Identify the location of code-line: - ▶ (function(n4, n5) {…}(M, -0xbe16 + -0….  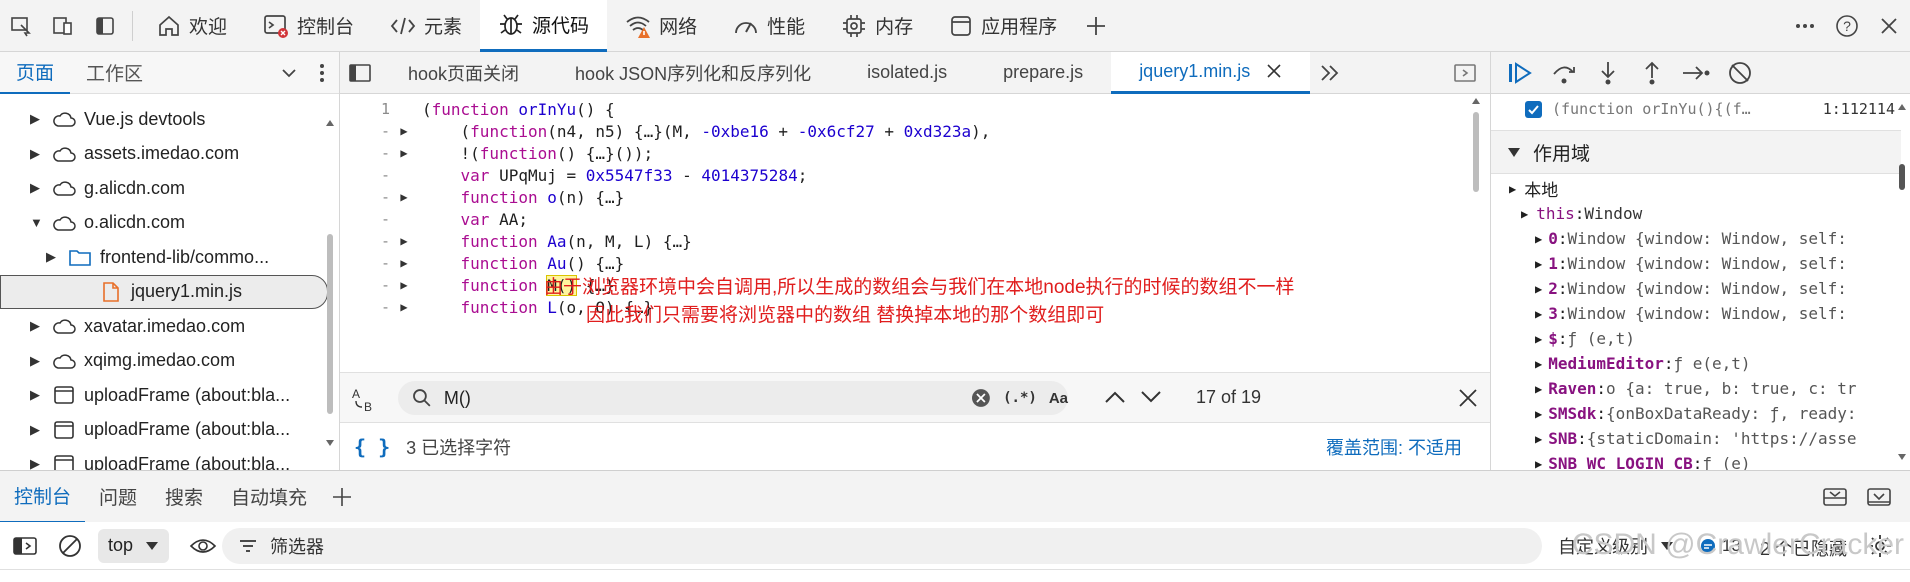
(905, 131).